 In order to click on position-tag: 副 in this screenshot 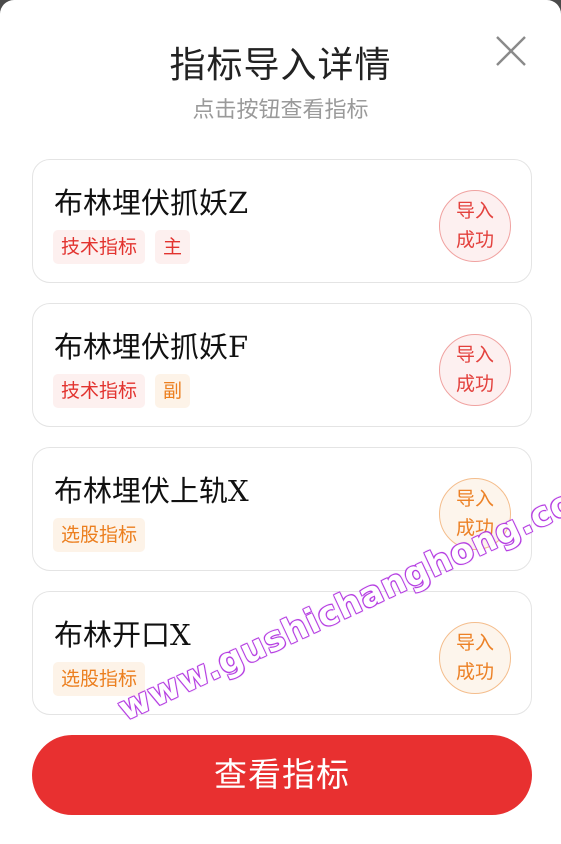, I will do `click(173, 391)`.